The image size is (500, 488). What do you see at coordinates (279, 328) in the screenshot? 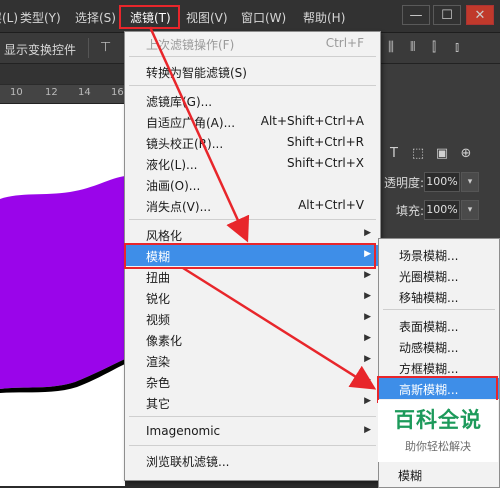
I see `arrow-to-gaussian-blur` at bounding box center [279, 328].